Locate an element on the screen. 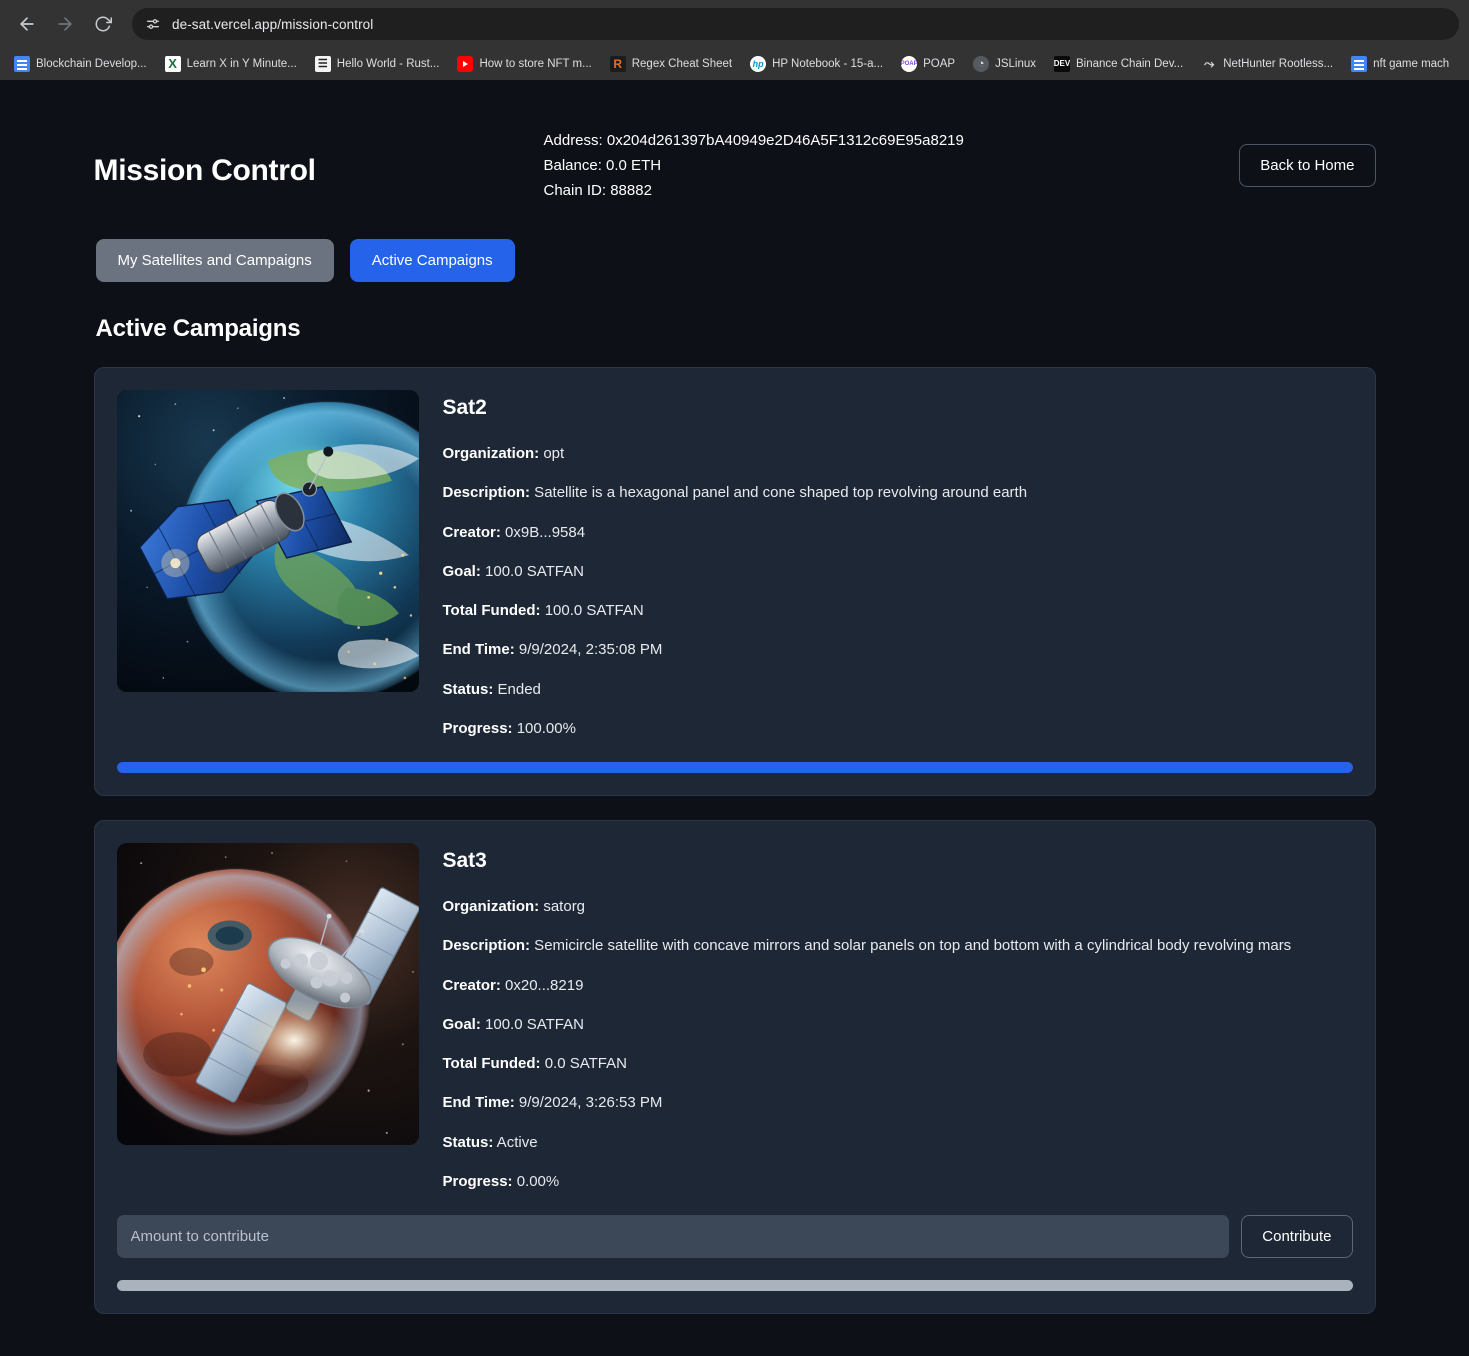 The width and height of the screenshot is (1469, 1356). back-arrow-icon is located at coordinates (27, 24).